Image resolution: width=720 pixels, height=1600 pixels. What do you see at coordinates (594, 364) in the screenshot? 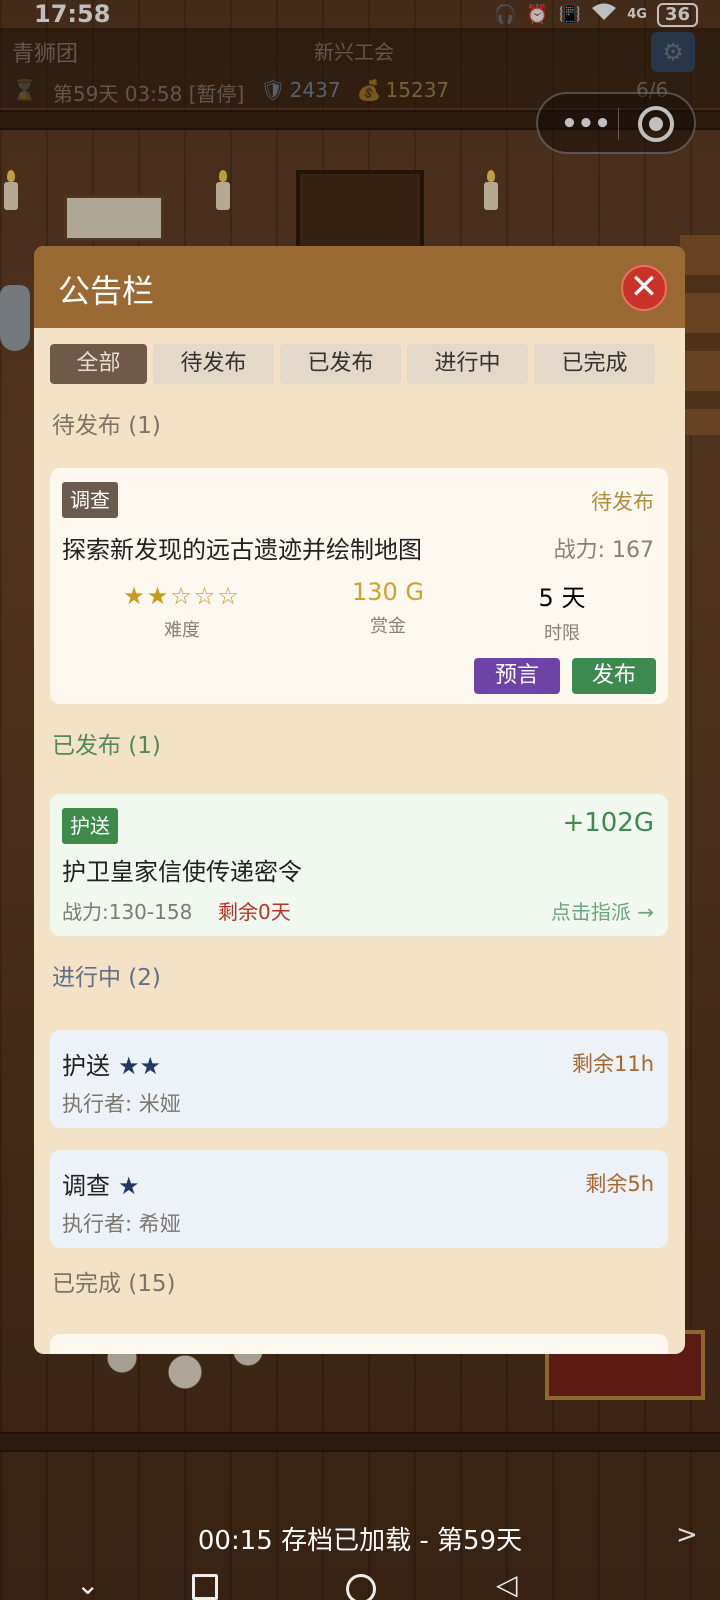
I see `tab-completed: 已完成` at bounding box center [594, 364].